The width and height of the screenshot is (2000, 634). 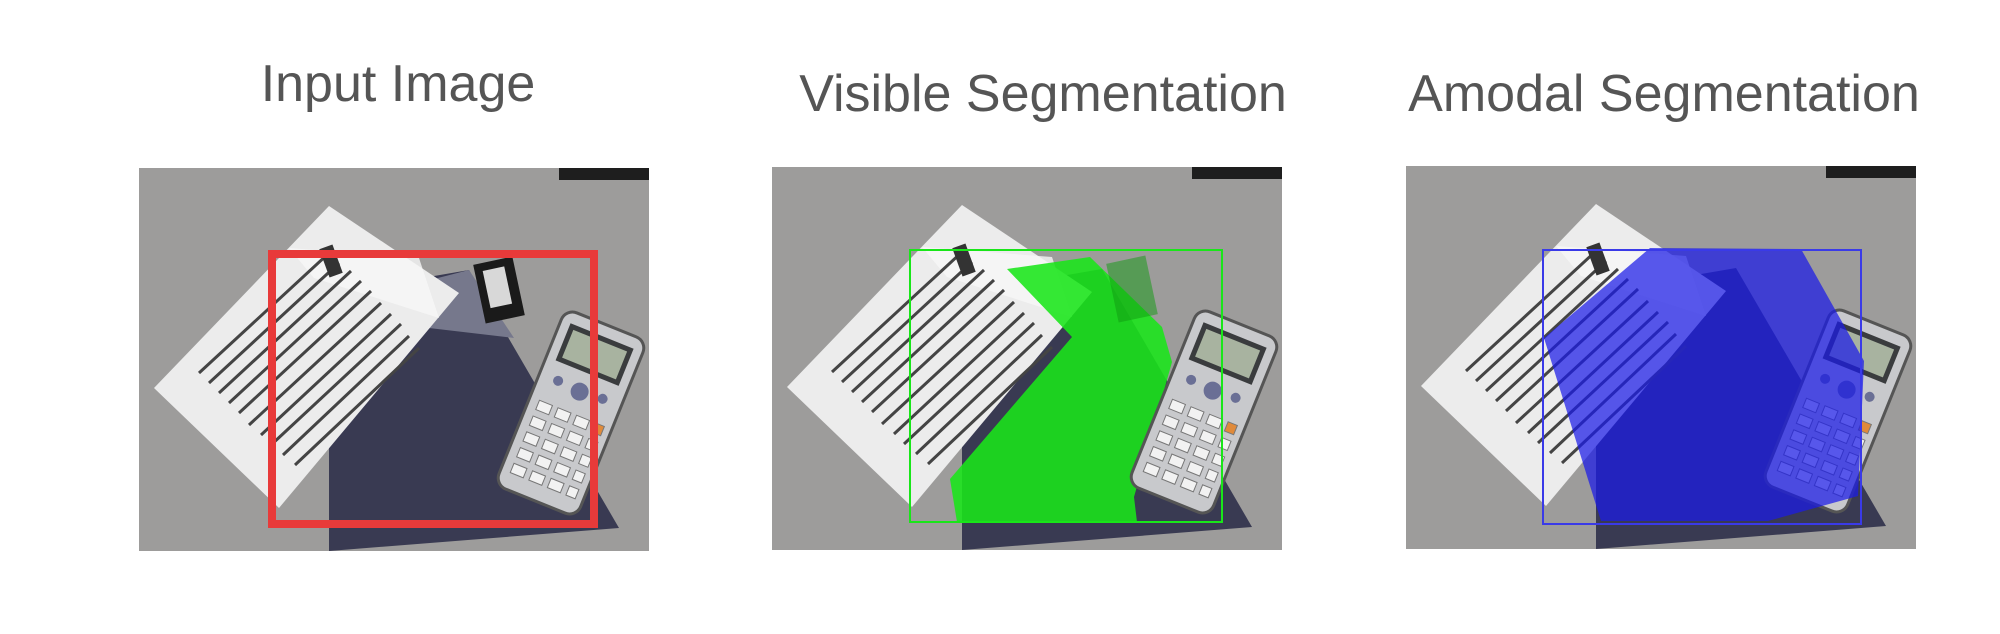 What do you see at coordinates (398, 84) in the screenshot?
I see `panel-title-input: Input Image` at bounding box center [398, 84].